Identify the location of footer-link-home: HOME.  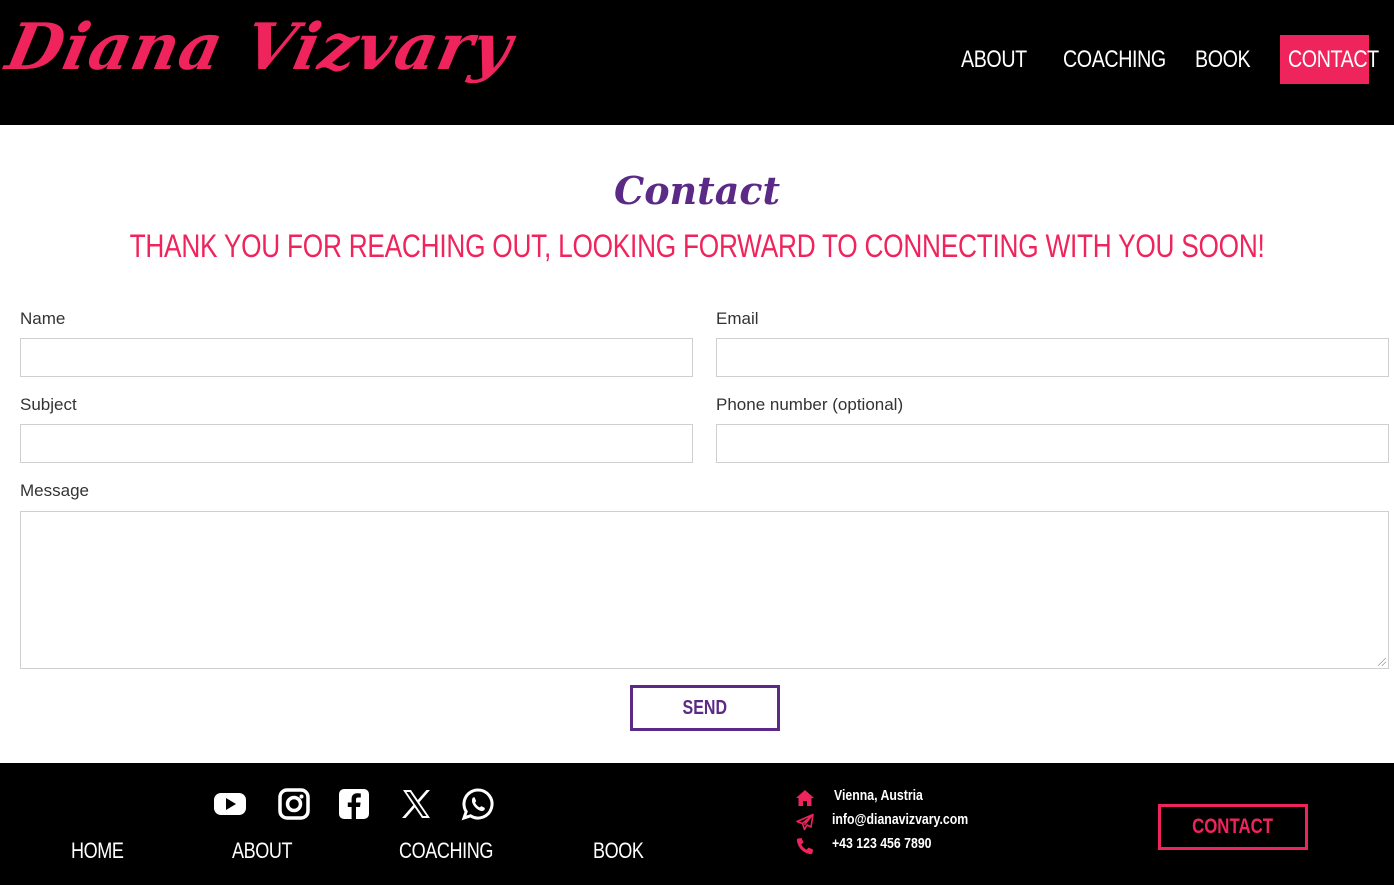
(97, 851).